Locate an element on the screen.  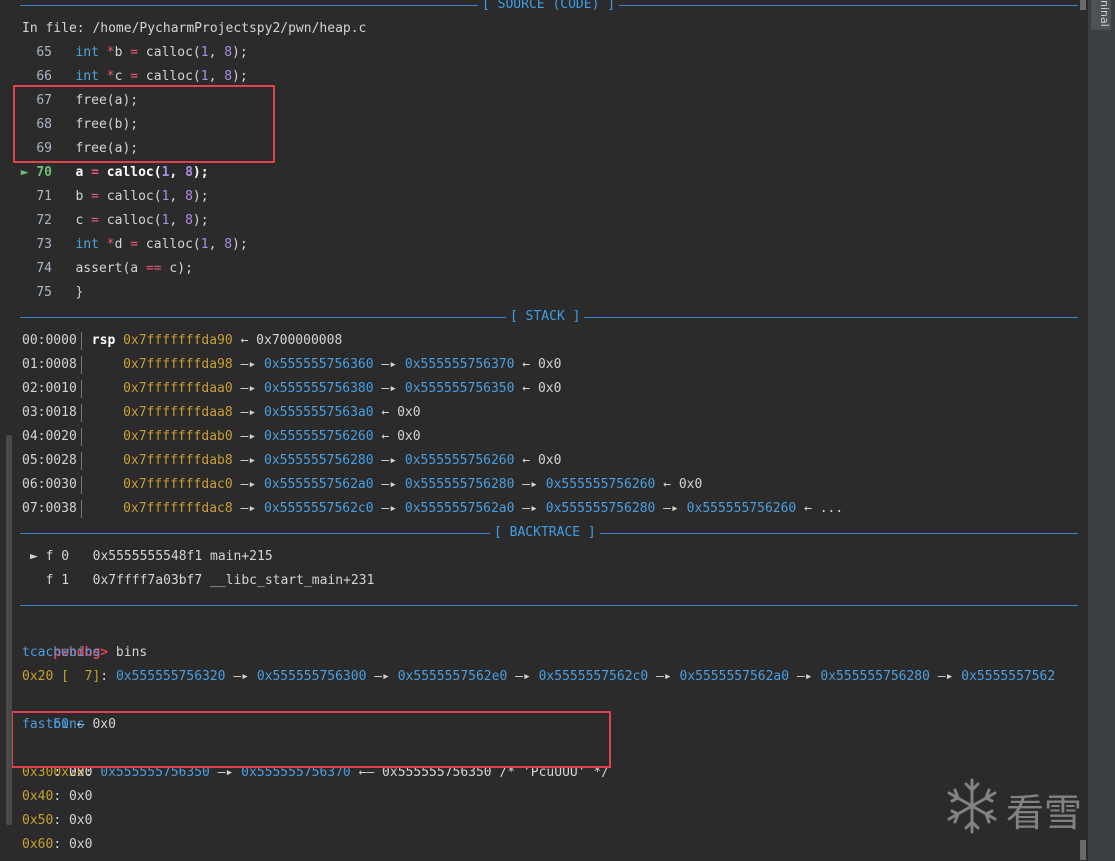
stack-offset: 00:0000 is located at coordinates (49, 340).